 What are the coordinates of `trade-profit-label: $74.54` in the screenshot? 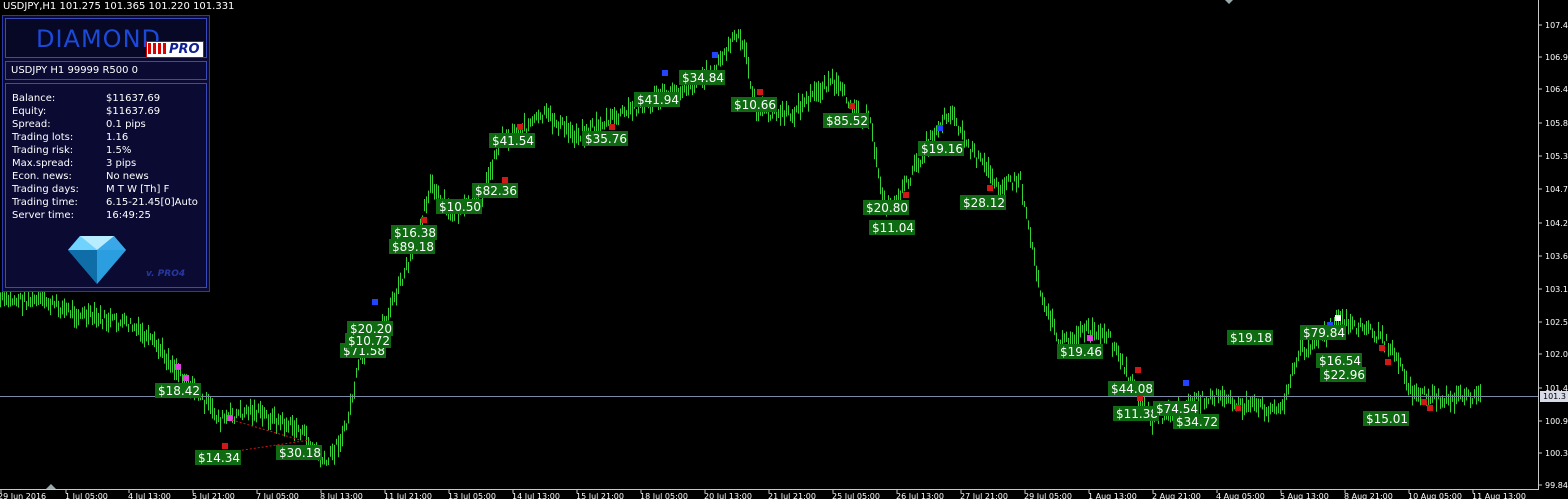 It's located at (1176, 408).